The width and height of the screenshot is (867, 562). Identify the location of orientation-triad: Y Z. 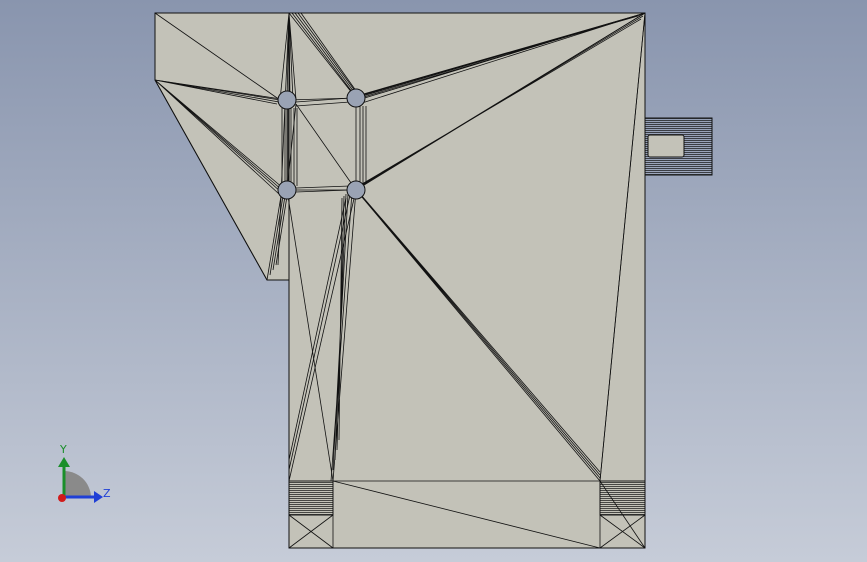
(84, 473).